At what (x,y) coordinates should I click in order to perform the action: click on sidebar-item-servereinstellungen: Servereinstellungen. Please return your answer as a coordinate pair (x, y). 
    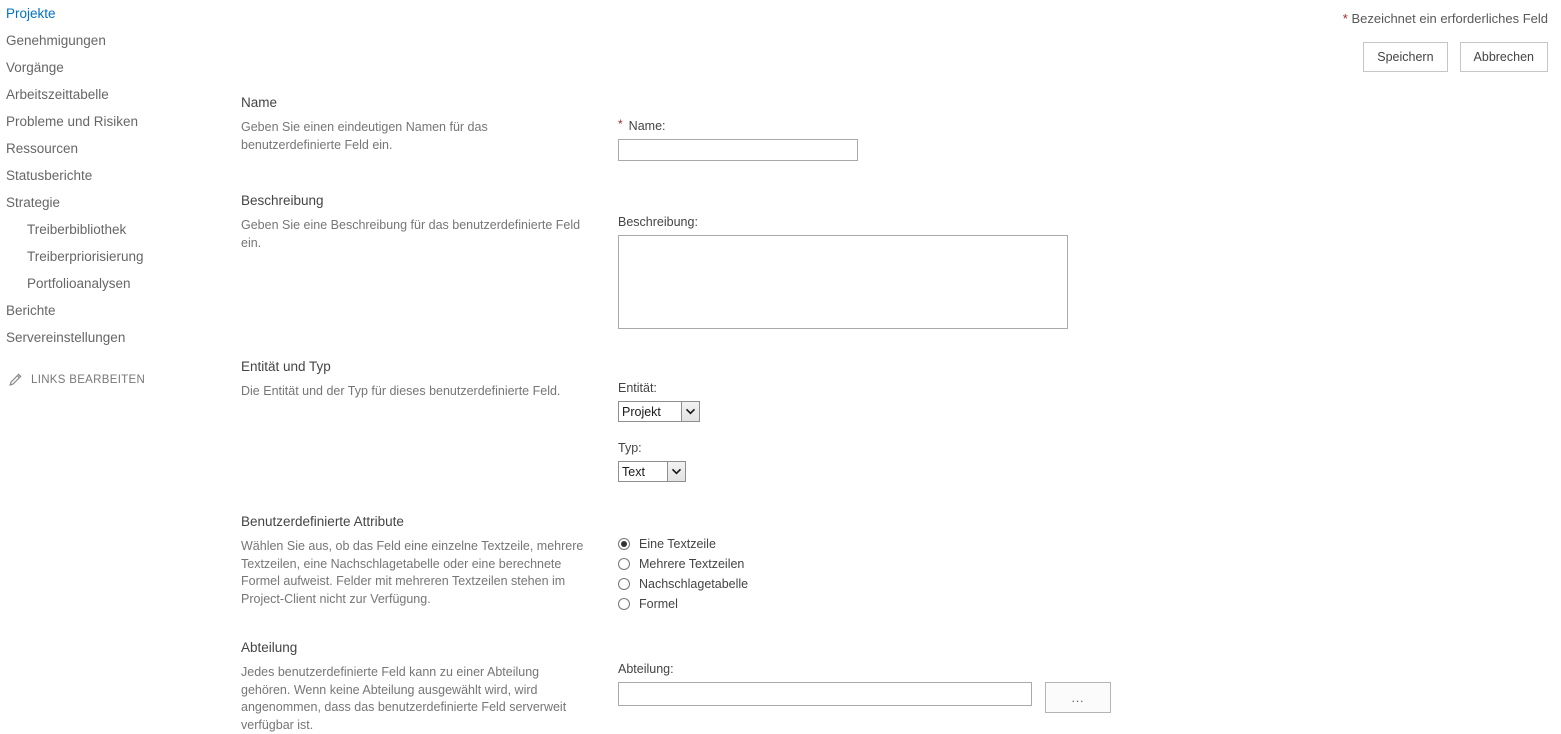
    Looking at the image, I should click on (115, 337).